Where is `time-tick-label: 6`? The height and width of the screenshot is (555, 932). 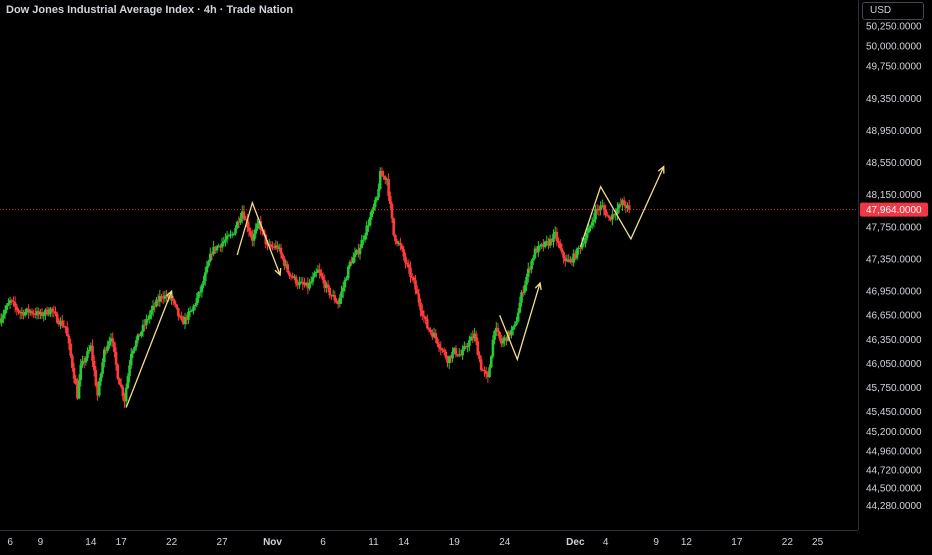
time-tick-label: 6 is located at coordinates (10, 542).